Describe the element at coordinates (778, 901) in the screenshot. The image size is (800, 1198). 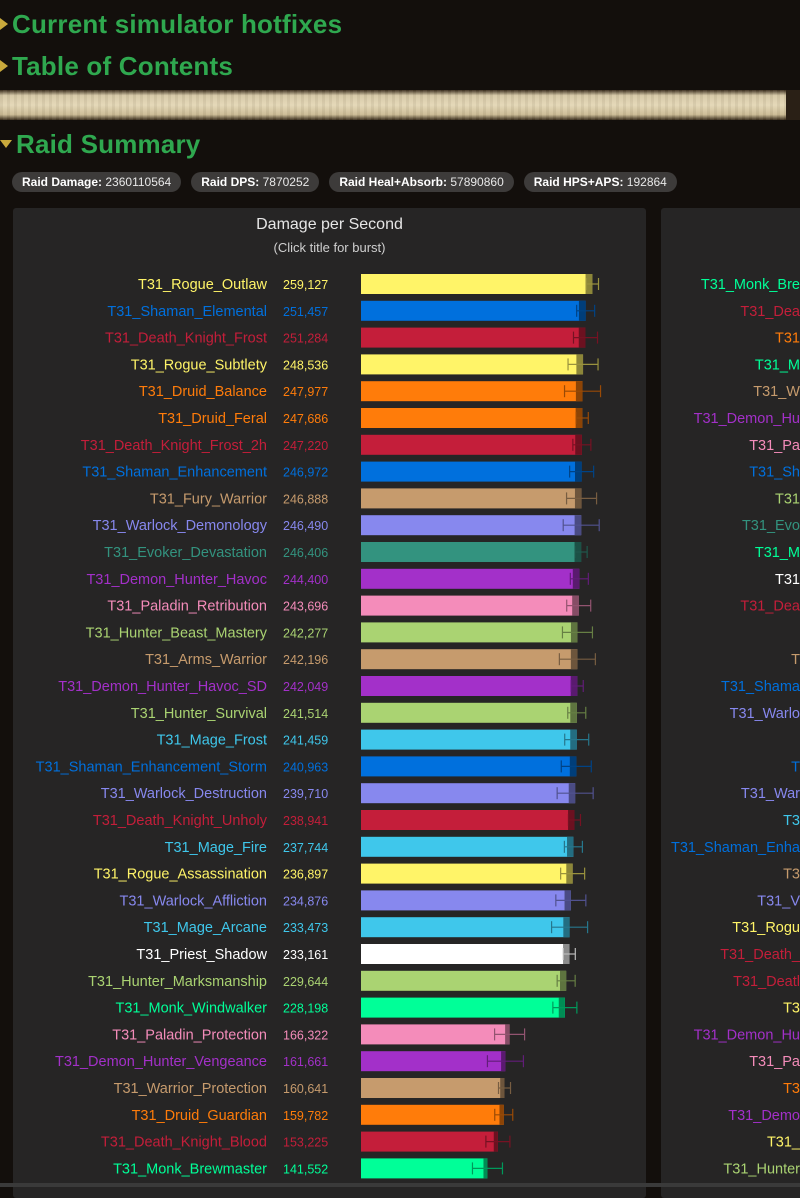
I see `right-panel-label: T31_V` at that location.